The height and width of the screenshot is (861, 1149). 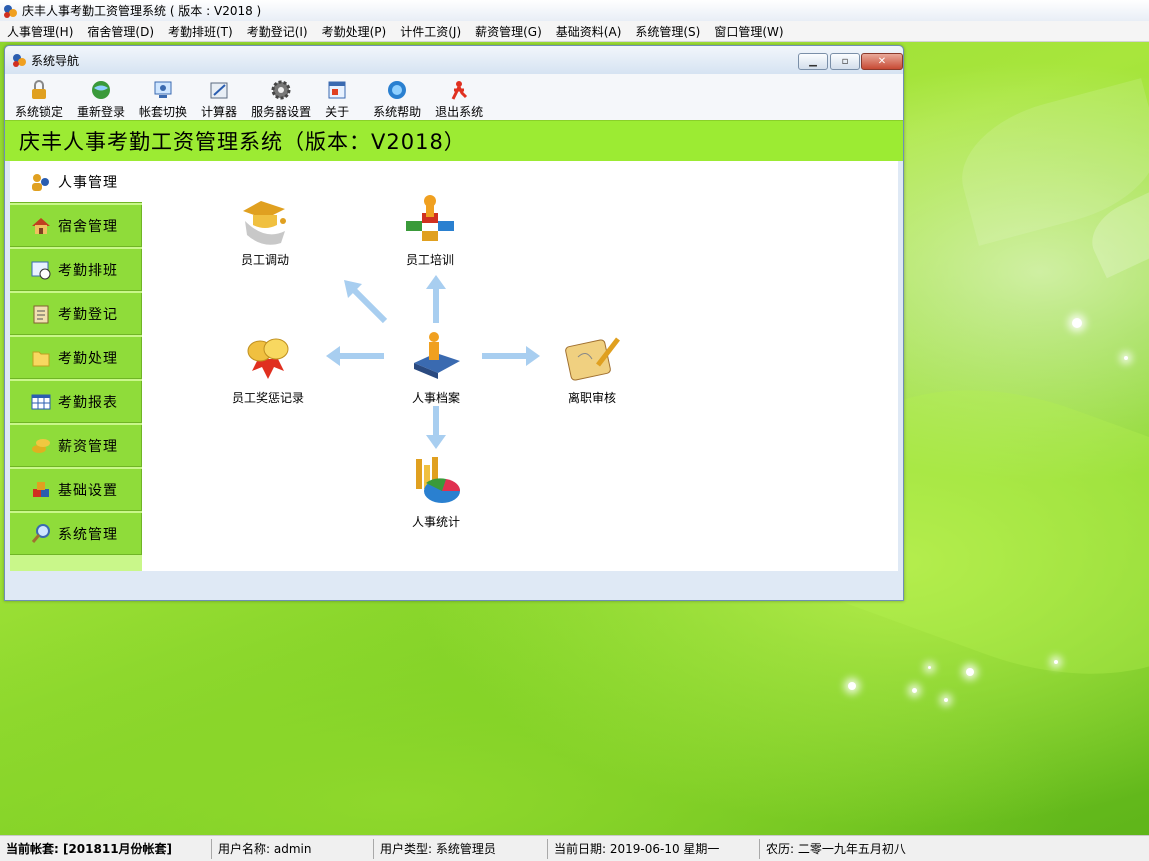 I want to click on minimize-icon: ▁, so click(x=813, y=61).